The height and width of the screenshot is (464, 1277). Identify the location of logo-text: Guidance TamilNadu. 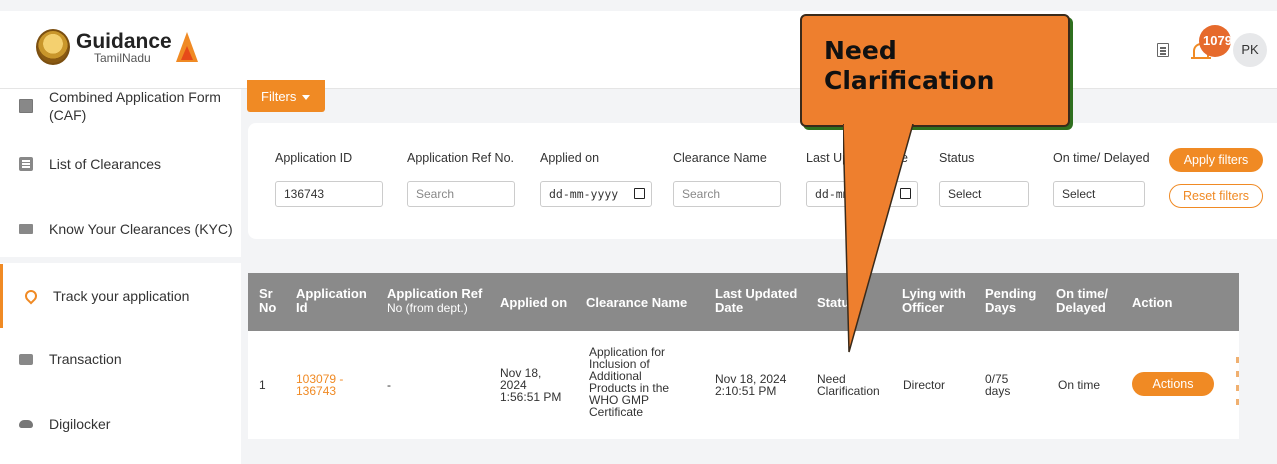
(124, 47).